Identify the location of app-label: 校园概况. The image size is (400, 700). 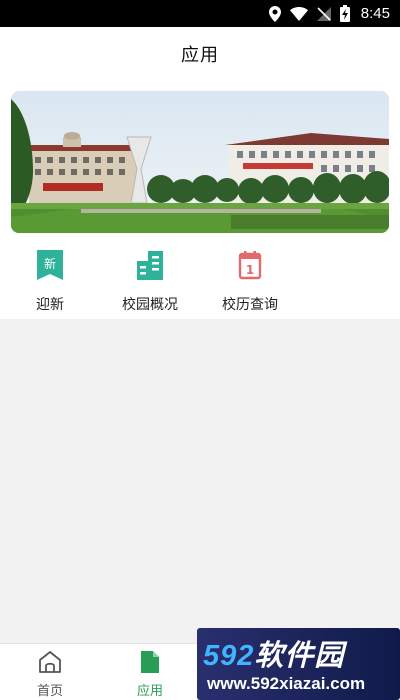
(150, 305).